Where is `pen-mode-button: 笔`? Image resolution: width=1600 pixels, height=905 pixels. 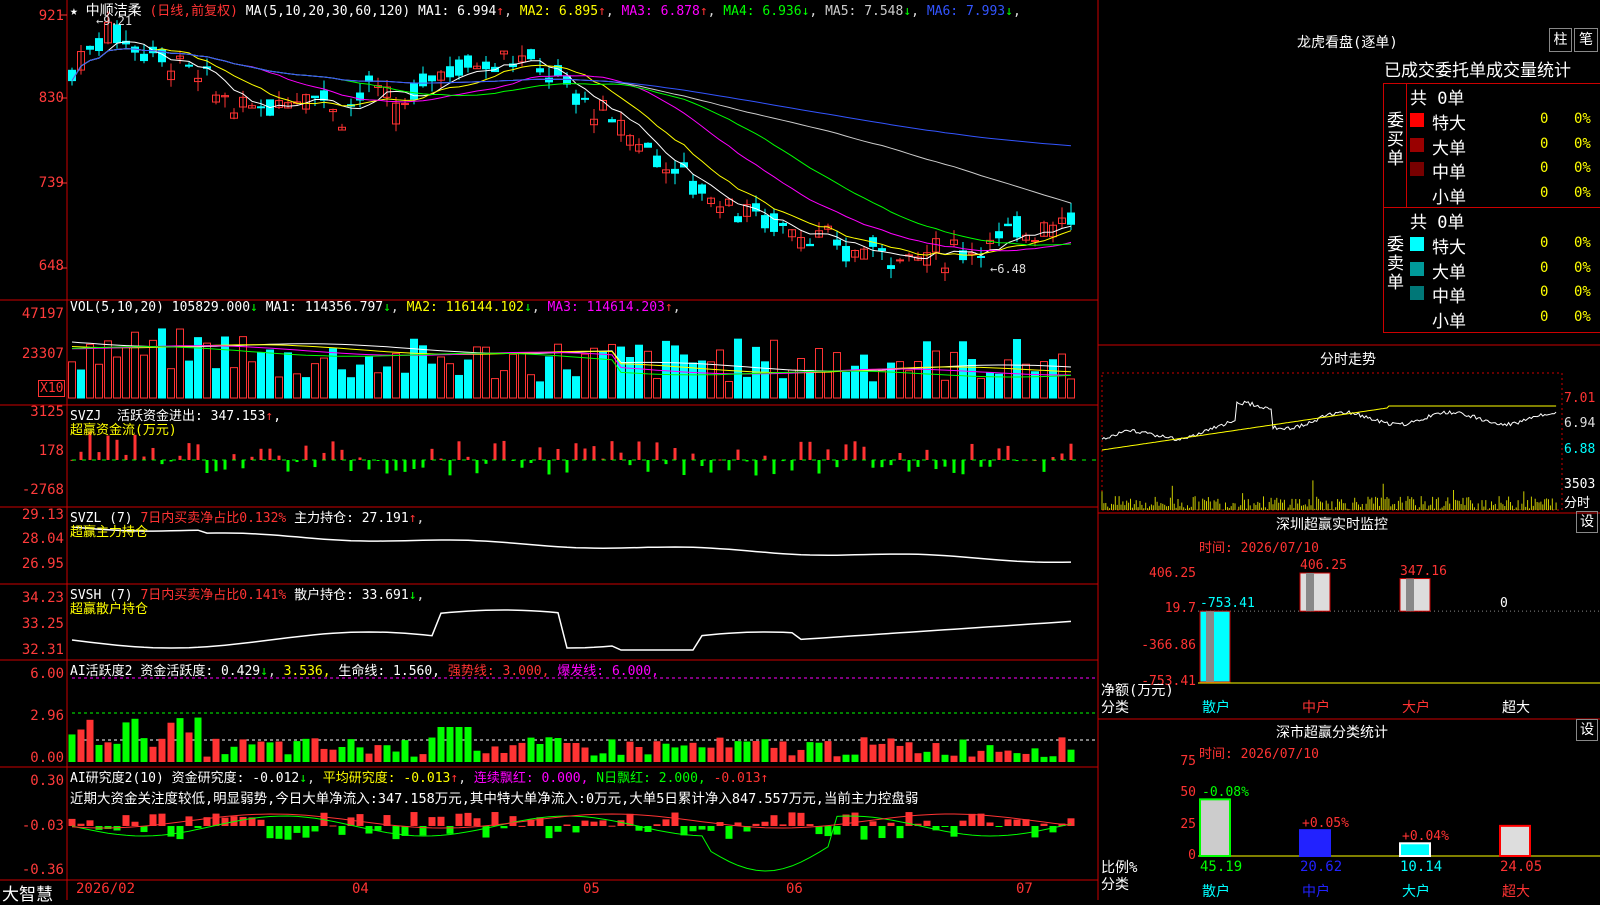
pen-mode-button: 笔 is located at coordinates (1586, 40).